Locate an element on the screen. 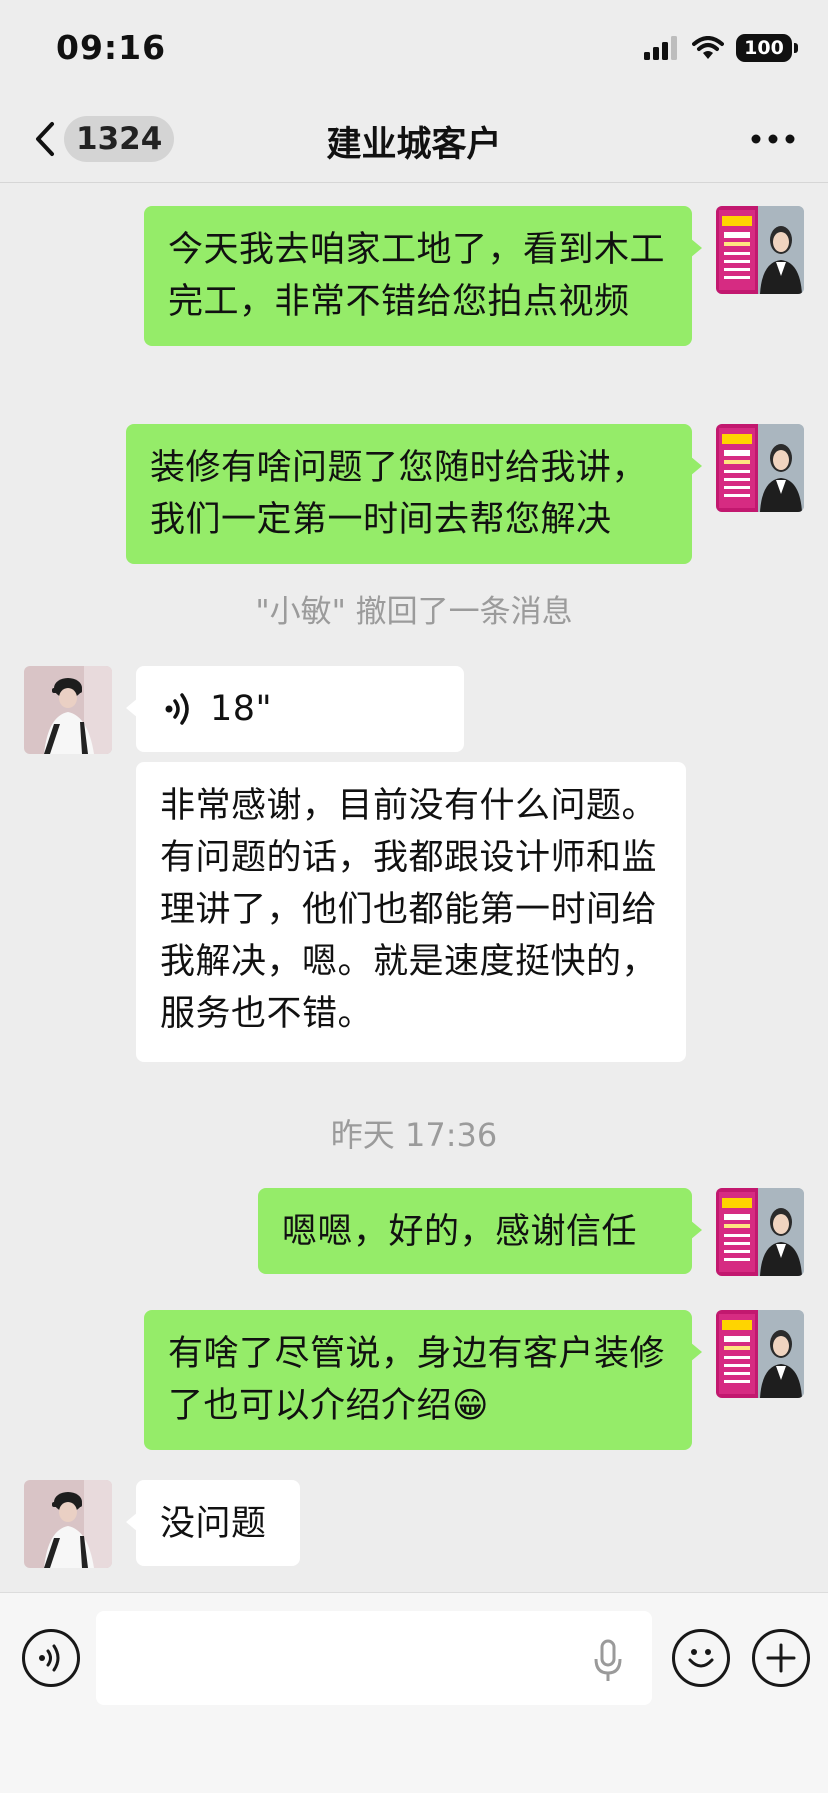 This screenshot has height=1793, width=828. input-bar is located at coordinates (414, 1692).